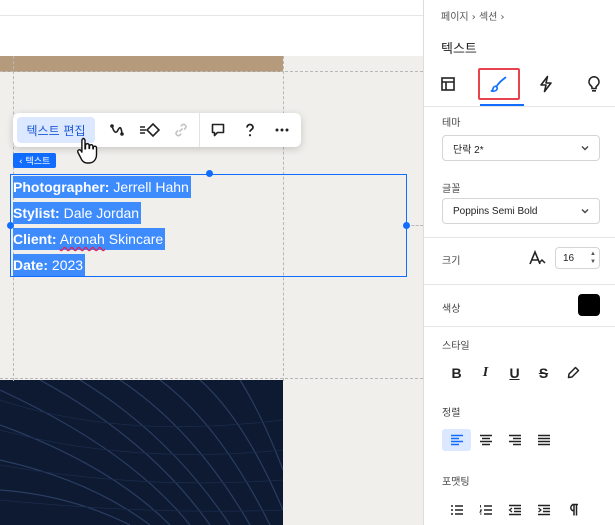 This screenshot has width=615, height=525. Describe the element at coordinates (589, 305) in the screenshot. I see `text-color-swatch` at that location.